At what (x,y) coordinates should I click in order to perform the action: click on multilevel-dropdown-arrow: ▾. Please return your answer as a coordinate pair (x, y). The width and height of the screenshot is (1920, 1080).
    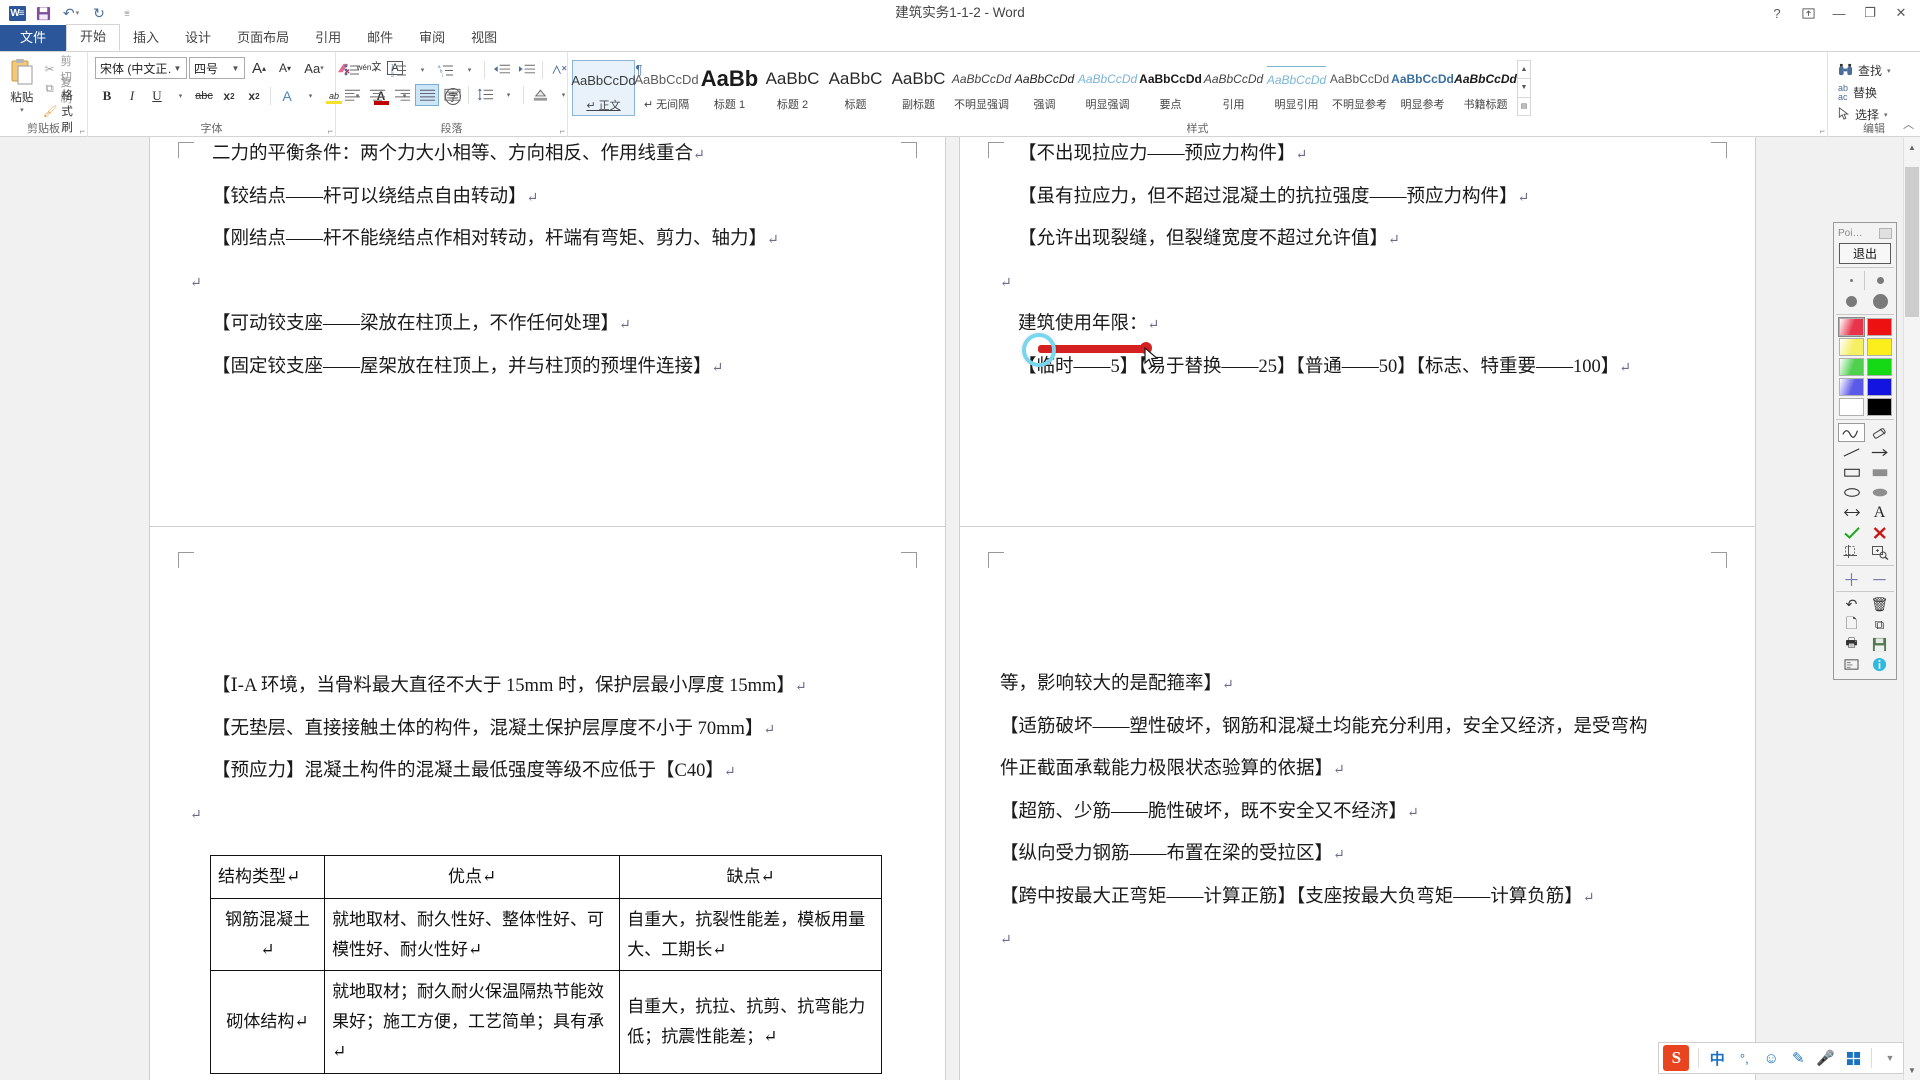
    Looking at the image, I should click on (469, 70).